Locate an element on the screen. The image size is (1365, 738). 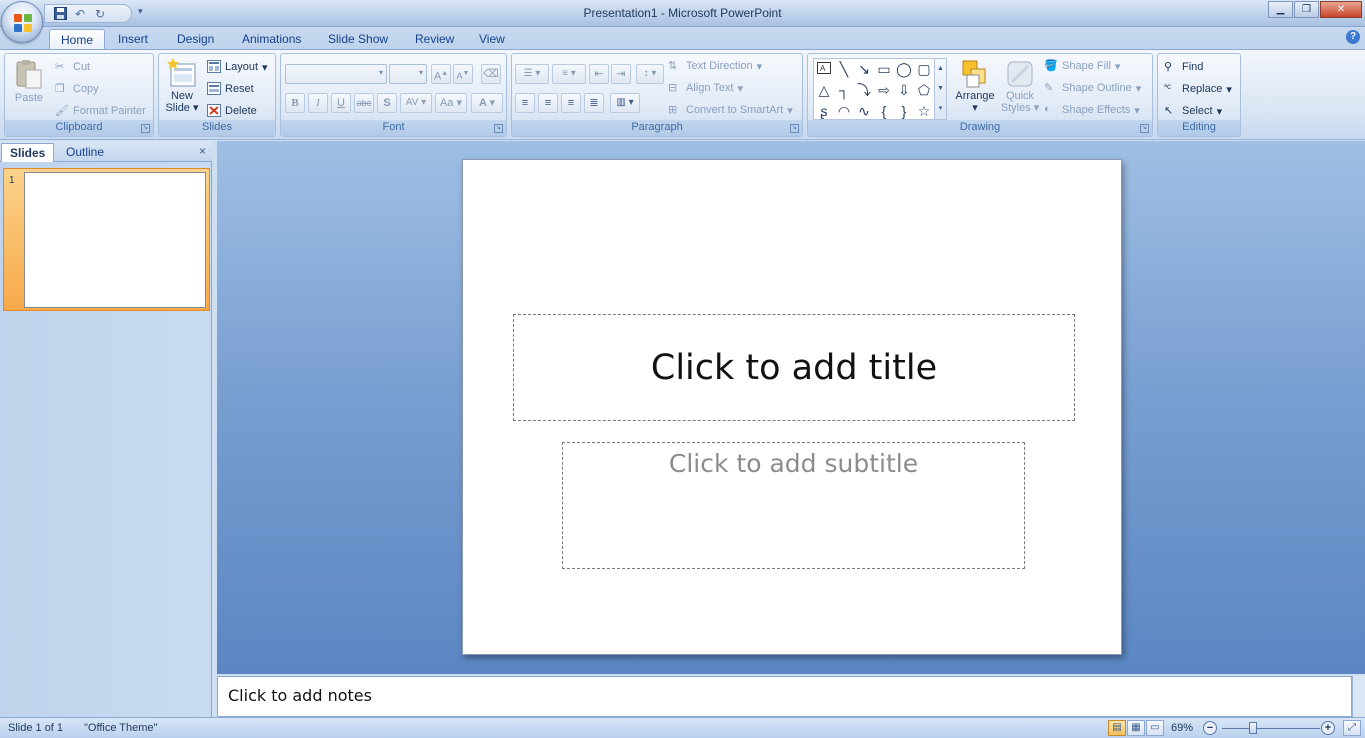
select-button: ↖ Select ▾ is located at coordinates (1193, 111).